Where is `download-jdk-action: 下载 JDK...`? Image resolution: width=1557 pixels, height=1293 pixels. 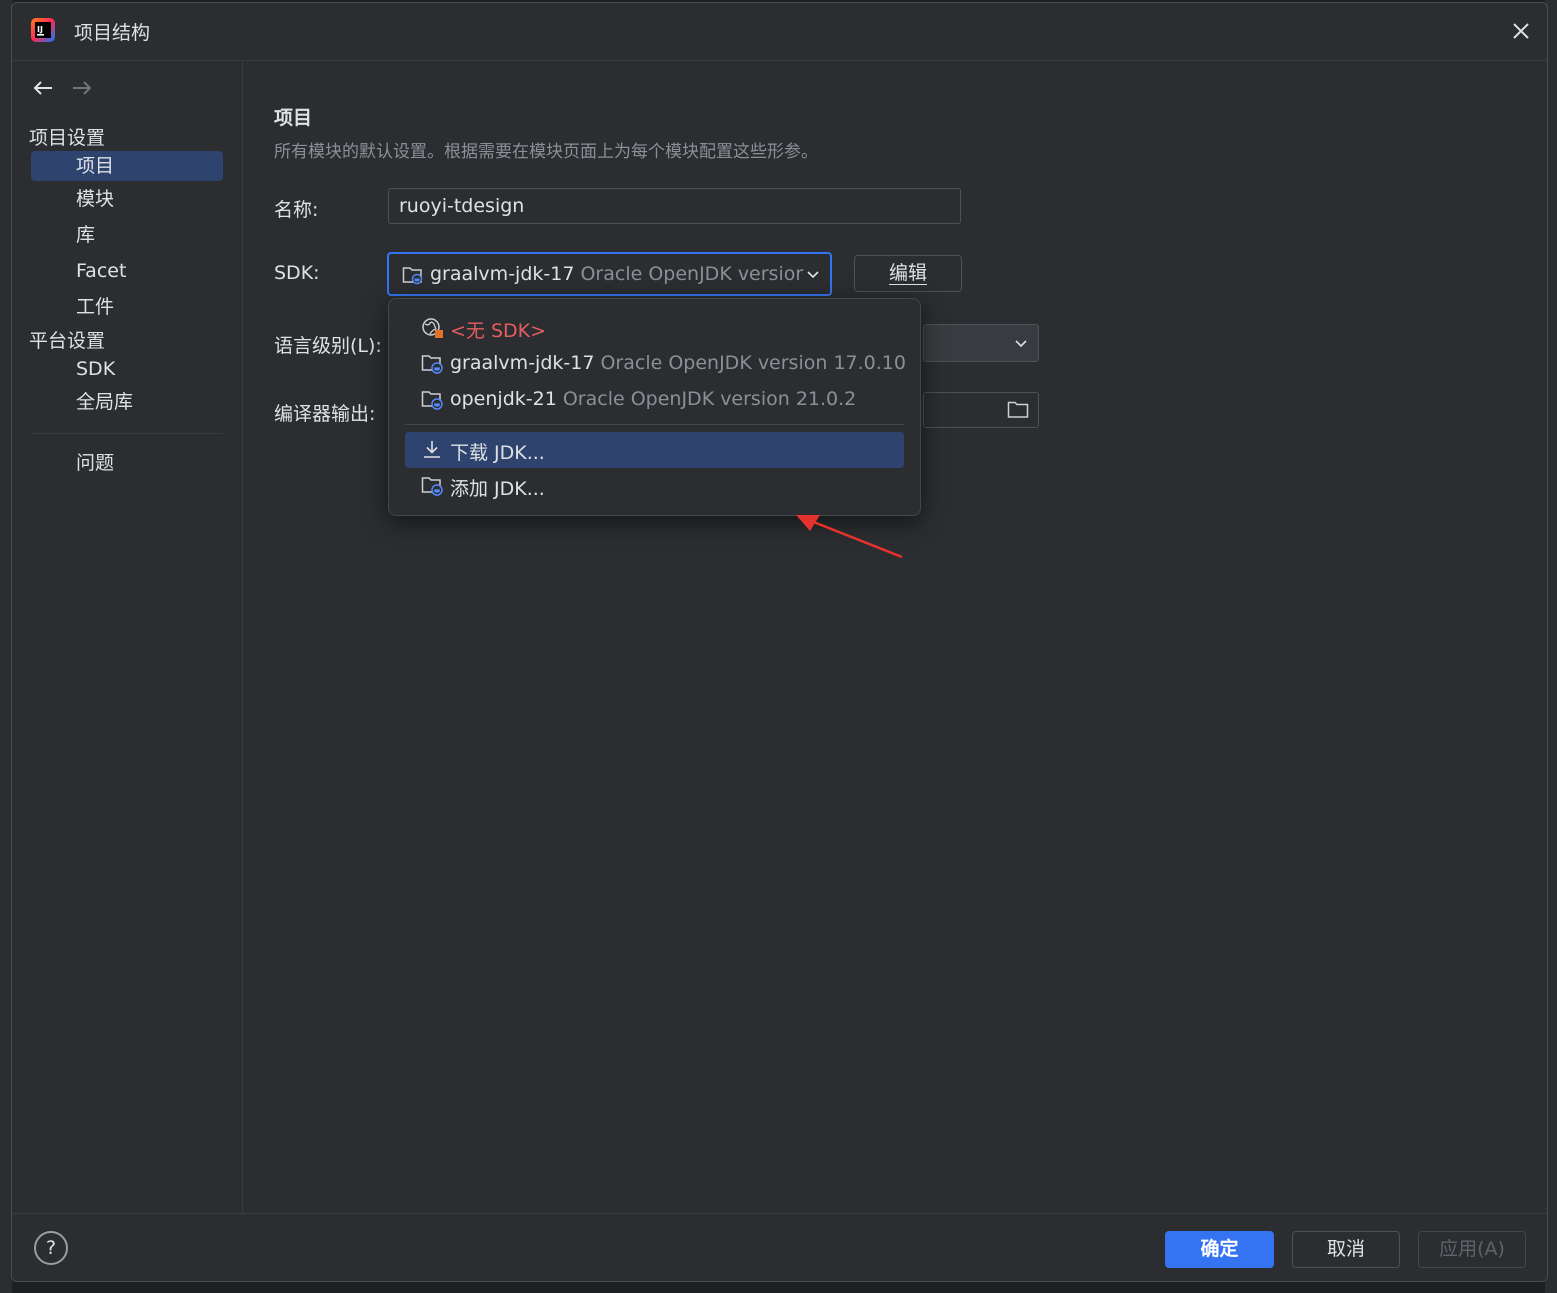
download-jdk-action: 下载 JDK... is located at coordinates (654, 450).